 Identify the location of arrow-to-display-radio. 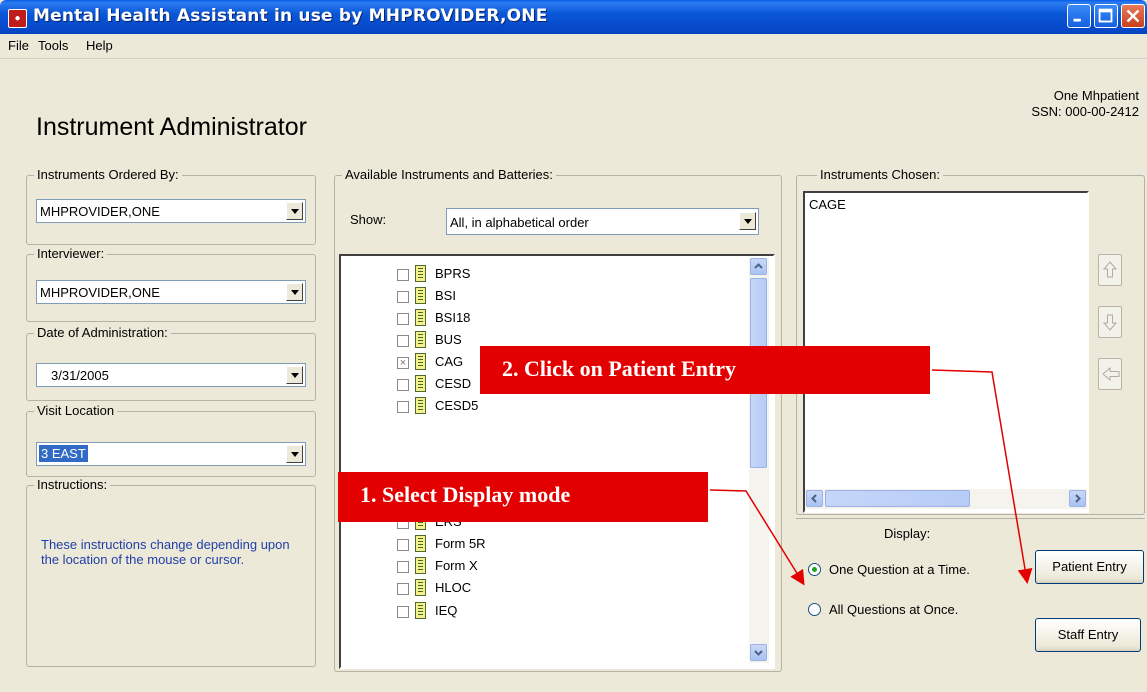
(757, 537).